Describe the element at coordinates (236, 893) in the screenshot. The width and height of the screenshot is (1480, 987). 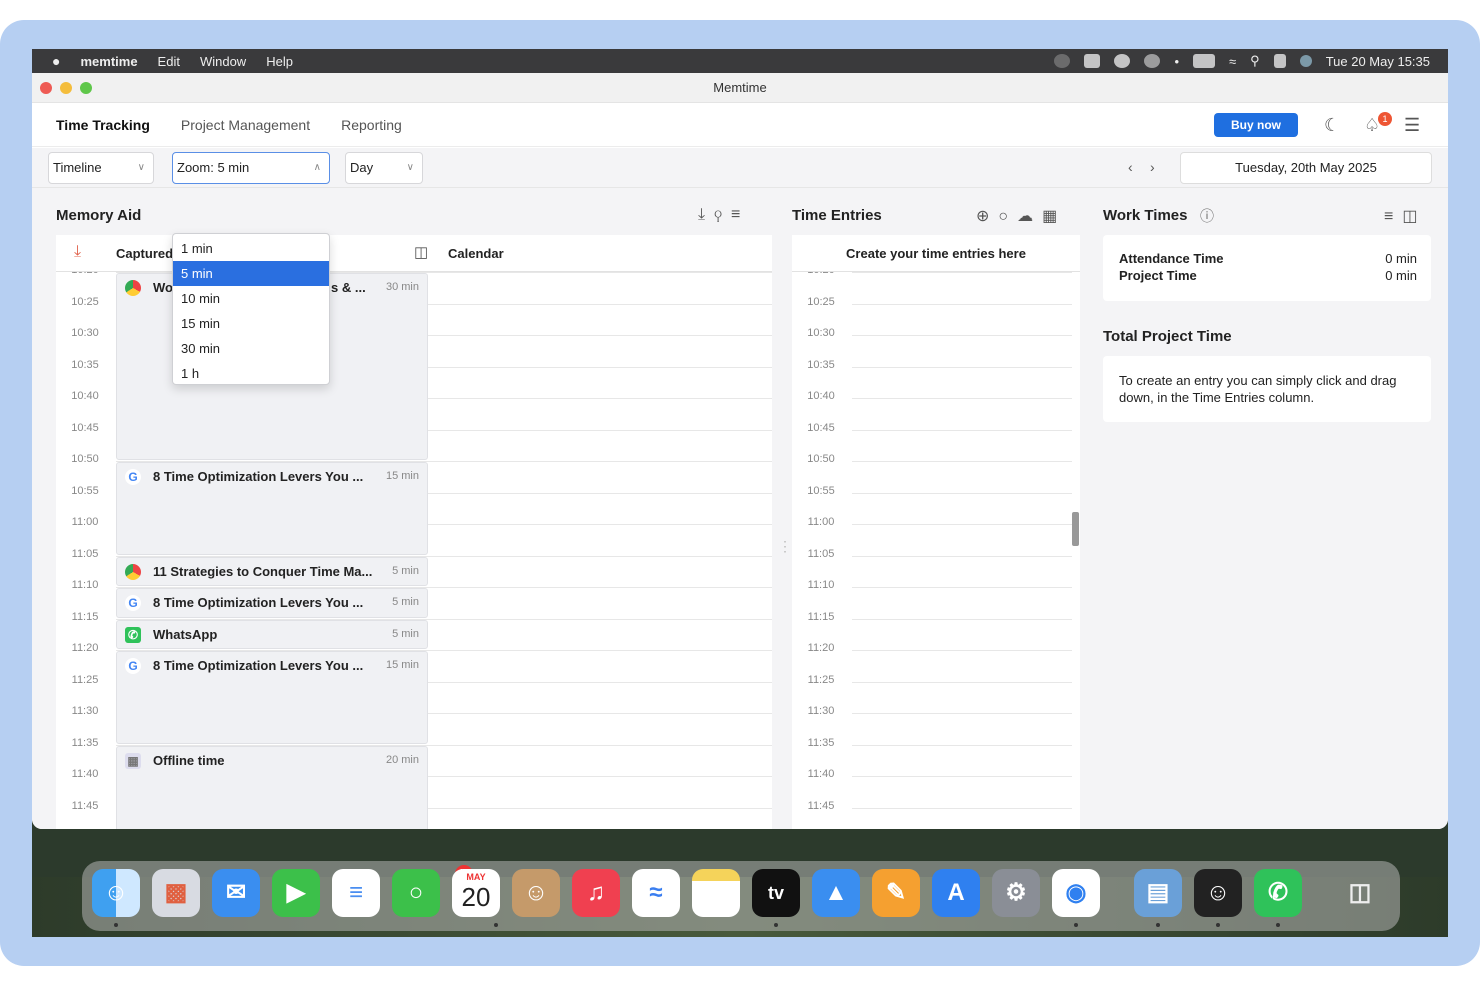
I see `mail-icon: ✉` at that location.